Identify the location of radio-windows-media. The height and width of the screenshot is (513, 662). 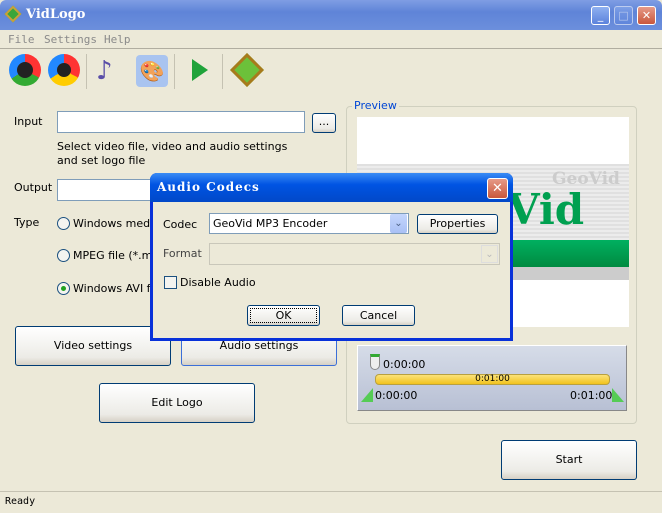
(63, 223).